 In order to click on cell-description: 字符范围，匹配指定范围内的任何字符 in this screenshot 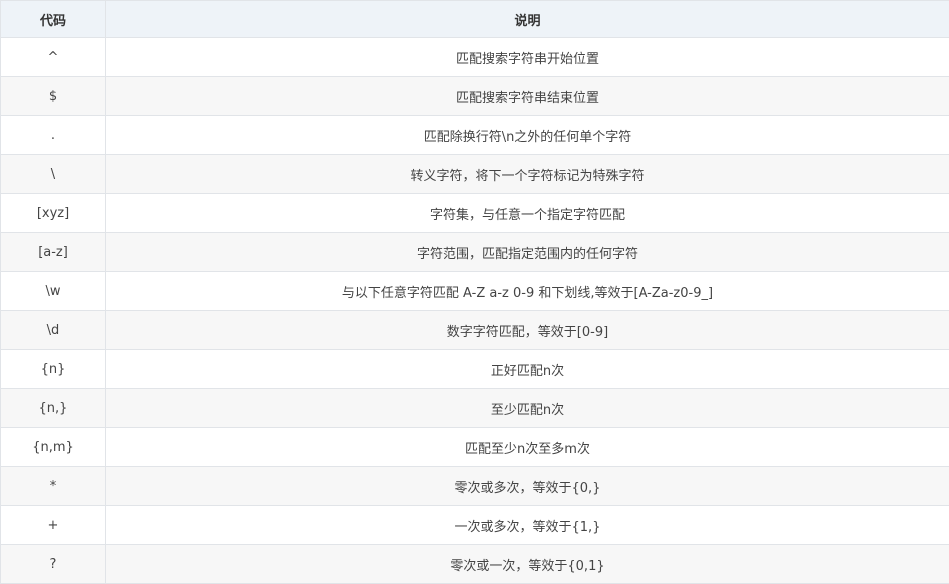, I will do `click(527, 252)`.